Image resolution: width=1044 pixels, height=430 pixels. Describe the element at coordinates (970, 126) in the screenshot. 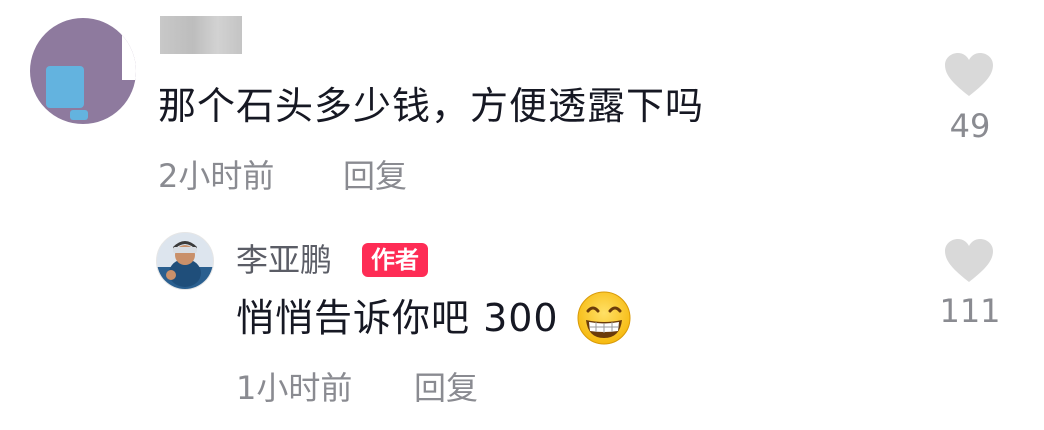

I see `comment-like-count: 49` at that location.